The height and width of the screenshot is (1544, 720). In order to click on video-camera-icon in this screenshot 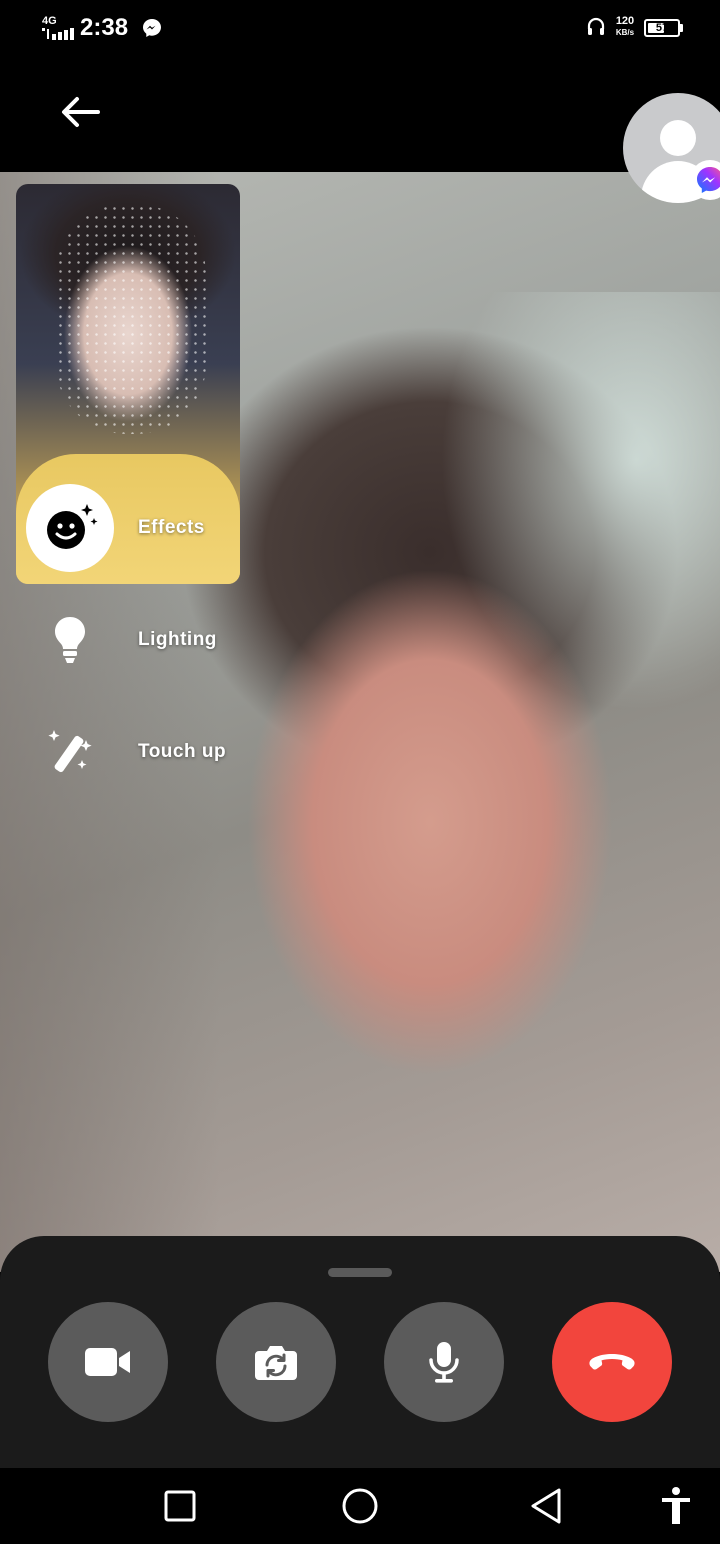, I will do `click(107, 1362)`.